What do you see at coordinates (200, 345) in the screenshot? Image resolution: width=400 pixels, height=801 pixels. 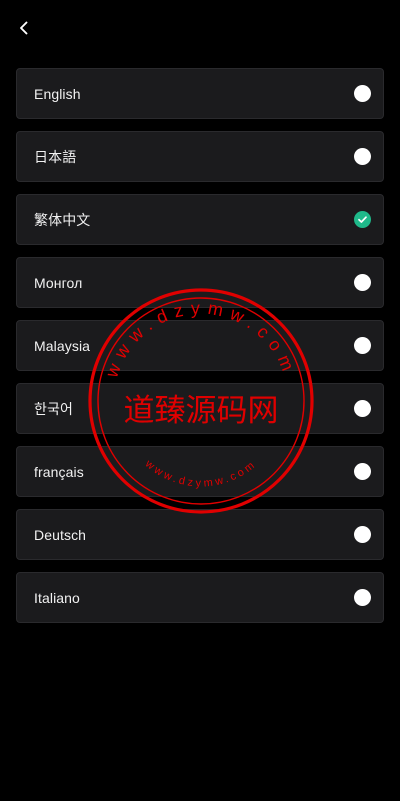 I see `language-option-malay: Malaysia` at bounding box center [200, 345].